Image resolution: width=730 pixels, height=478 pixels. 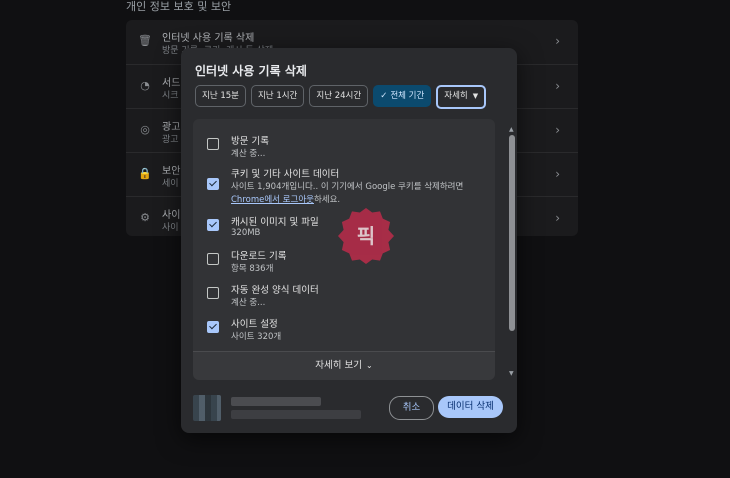 What do you see at coordinates (170, 184) in the screenshot?
I see `row-subtitle: 세이` at bounding box center [170, 184].